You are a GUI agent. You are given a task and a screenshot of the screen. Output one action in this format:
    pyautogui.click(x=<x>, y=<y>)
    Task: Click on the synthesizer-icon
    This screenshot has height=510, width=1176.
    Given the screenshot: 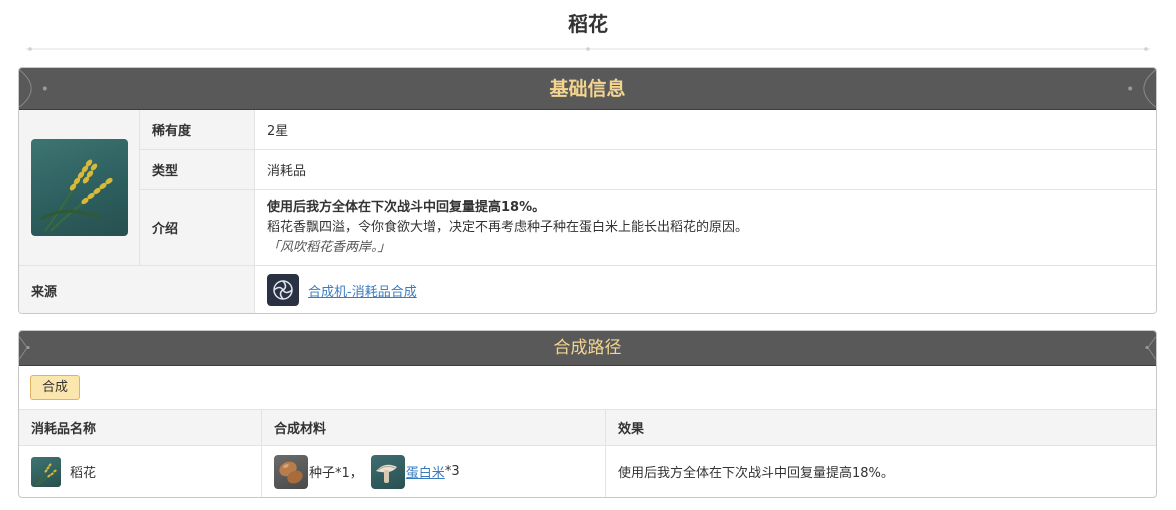 What is the action you would take?
    pyautogui.click(x=283, y=290)
    